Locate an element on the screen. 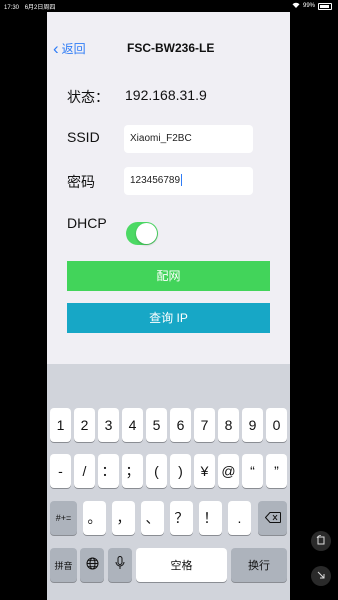  key-9: 9 is located at coordinates (252, 425).